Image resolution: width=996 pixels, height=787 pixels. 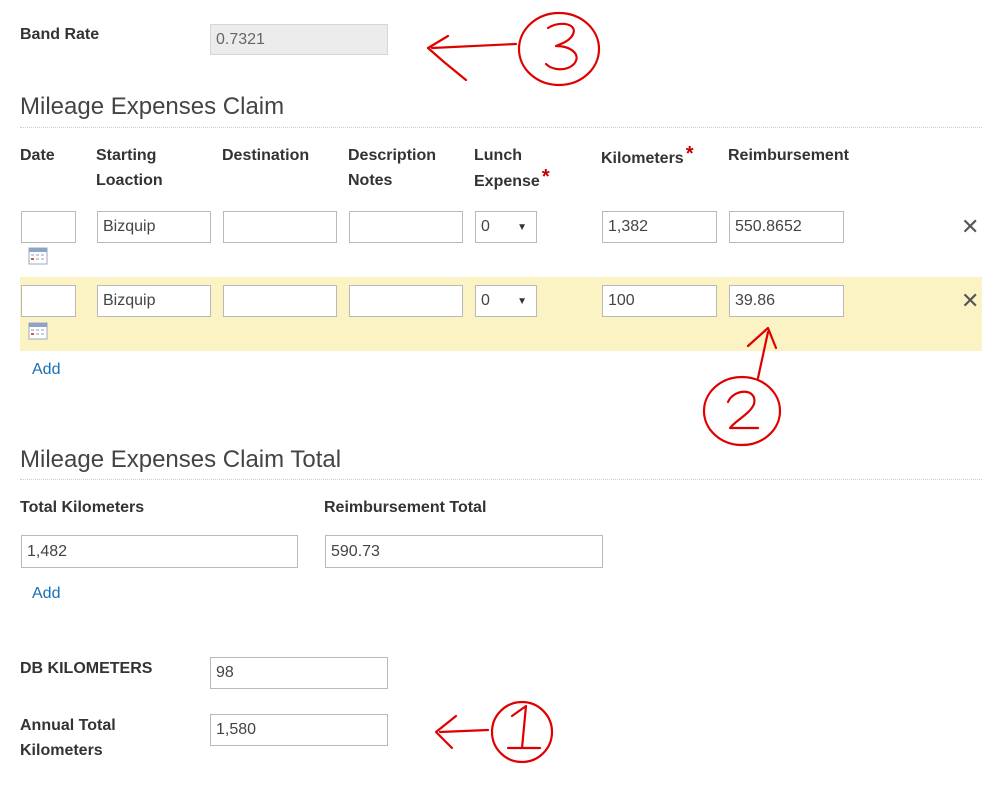 What do you see at coordinates (485, 300) in the screenshot?
I see `row2-lunch-value: 0` at bounding box center [485, 300].